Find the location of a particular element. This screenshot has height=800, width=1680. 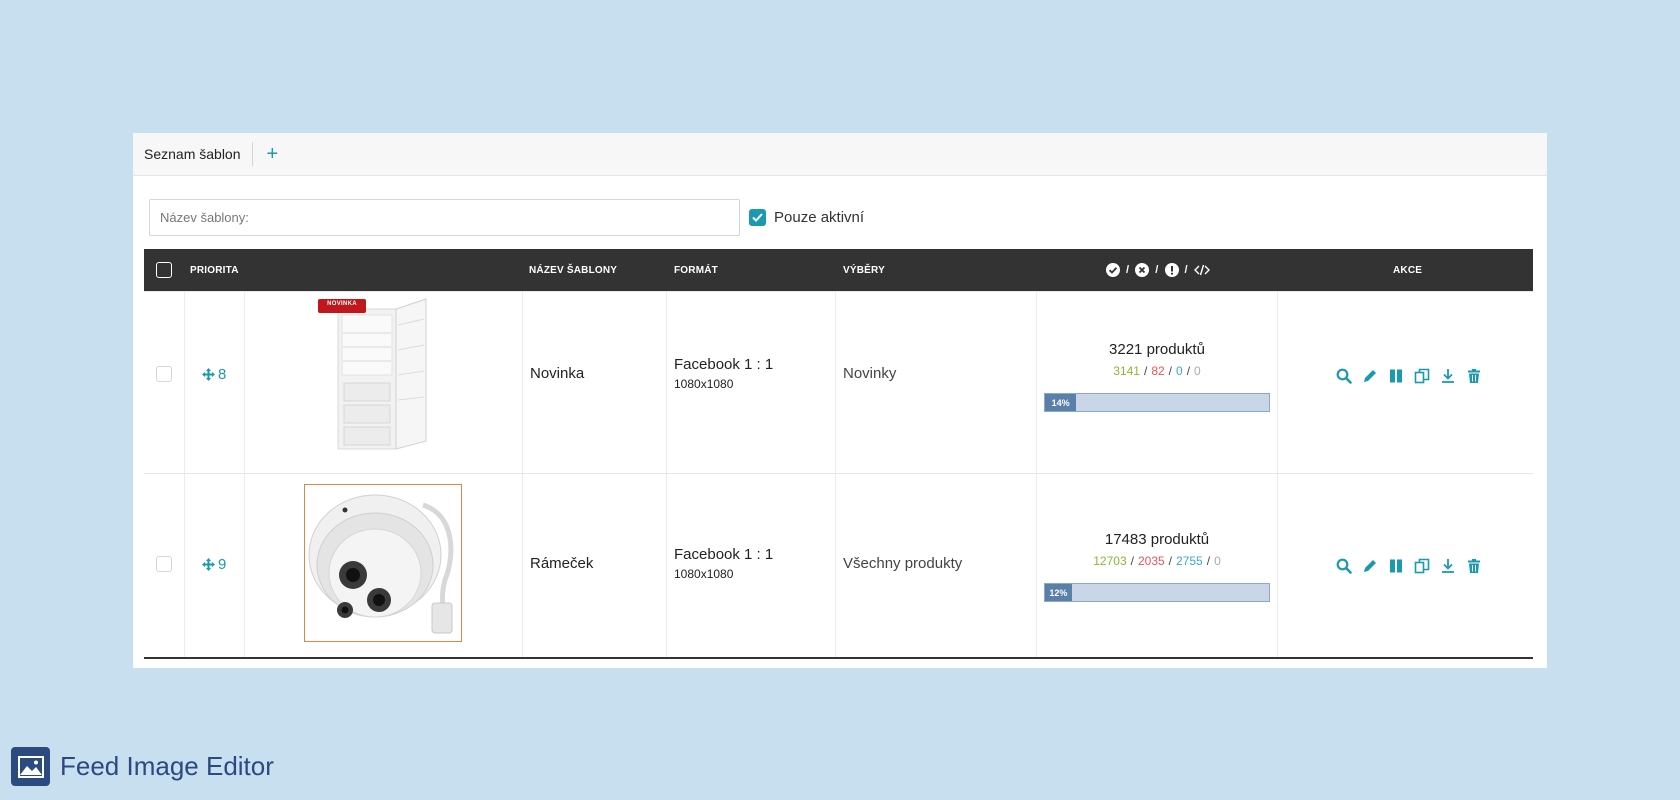

priority-value: 9 is located at coordinates (222, 564).